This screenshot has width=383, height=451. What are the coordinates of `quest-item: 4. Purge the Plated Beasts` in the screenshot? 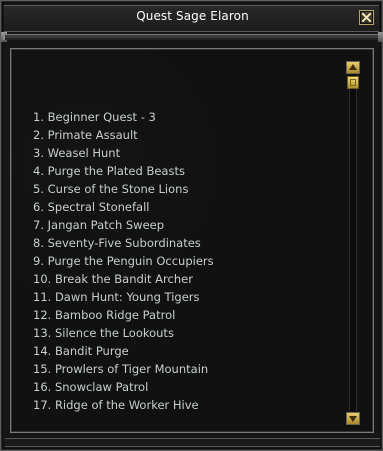 It's located at (123, 171).